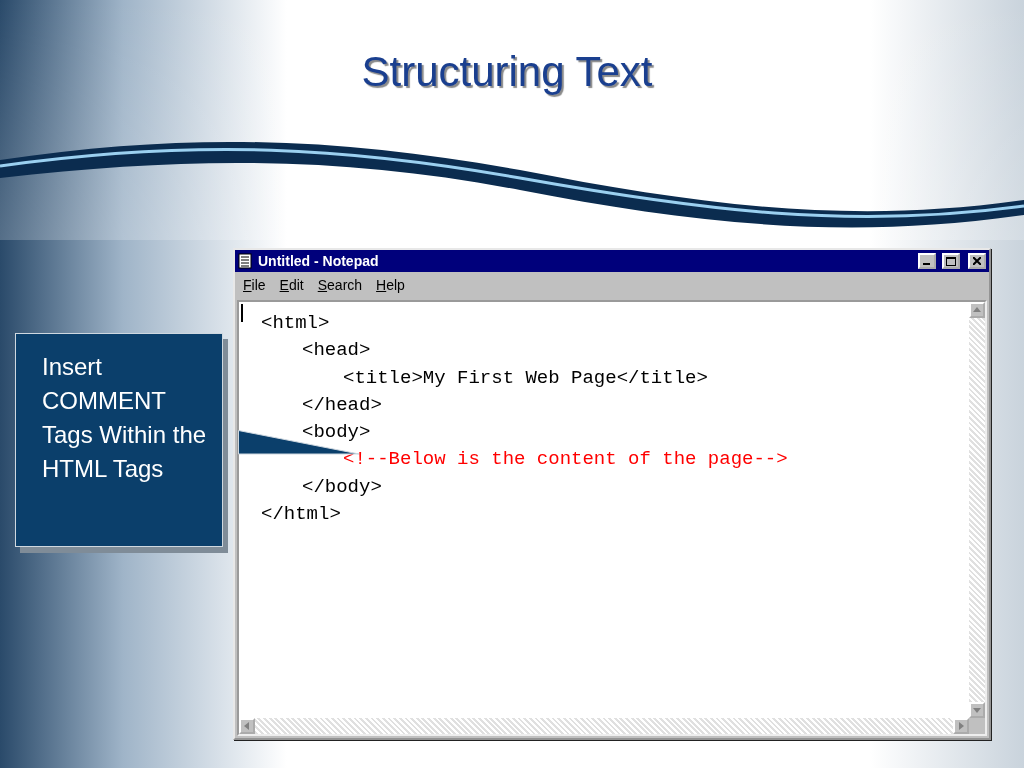 This screenshot has width=1024, height=768. What do you see at coordinates (342, 487) in the screenshot?
I see `code-line: </body>` at bounding box center [342, 487].